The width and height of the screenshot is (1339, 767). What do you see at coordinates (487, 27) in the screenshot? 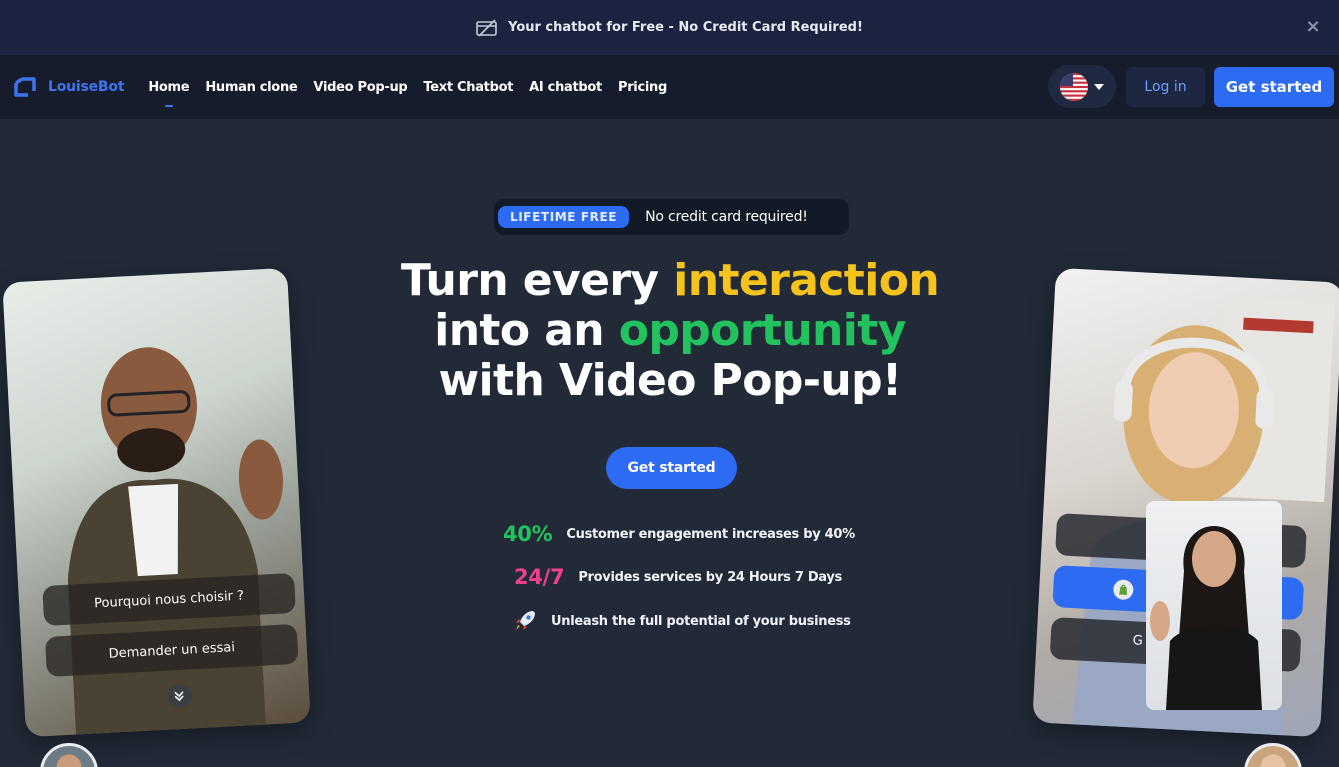
I see `no-credit-card-icon` at bounding box center [487, 27].